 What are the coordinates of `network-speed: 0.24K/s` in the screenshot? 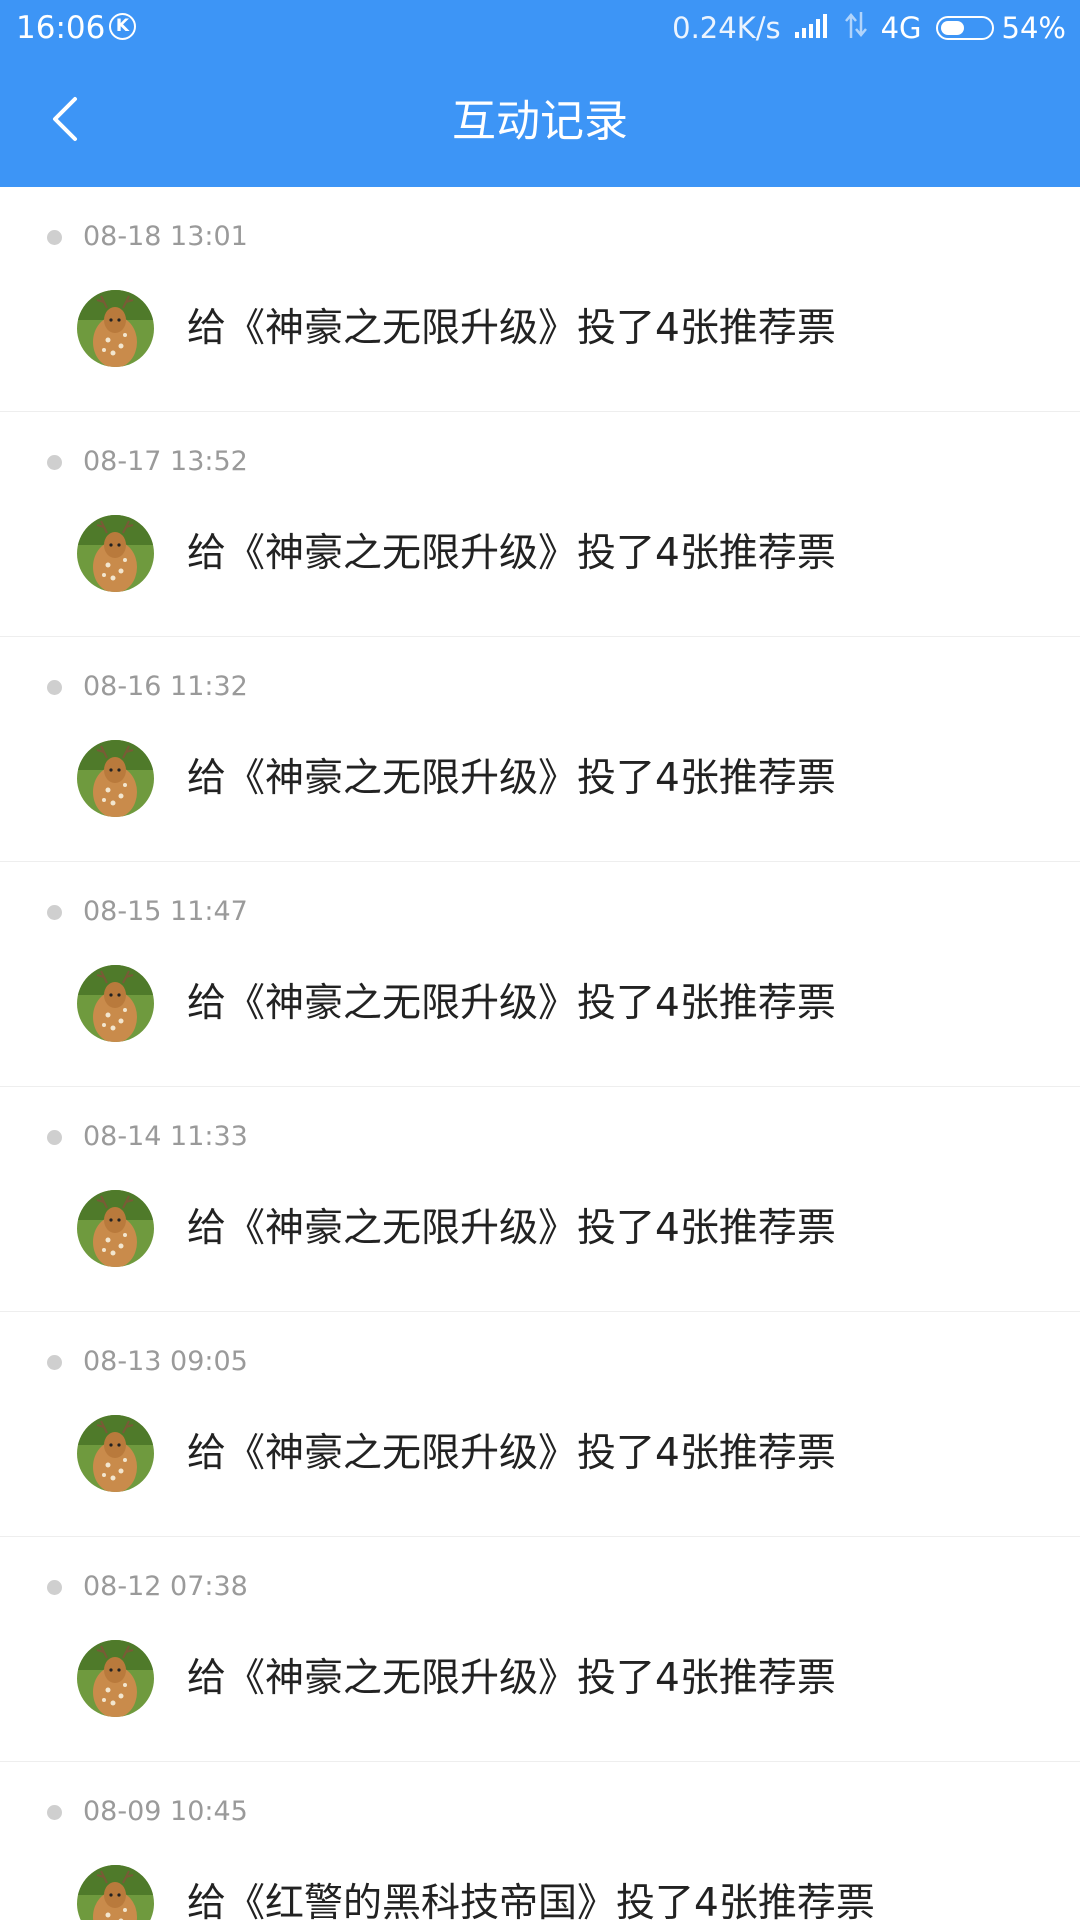 It's located at (726, 28).